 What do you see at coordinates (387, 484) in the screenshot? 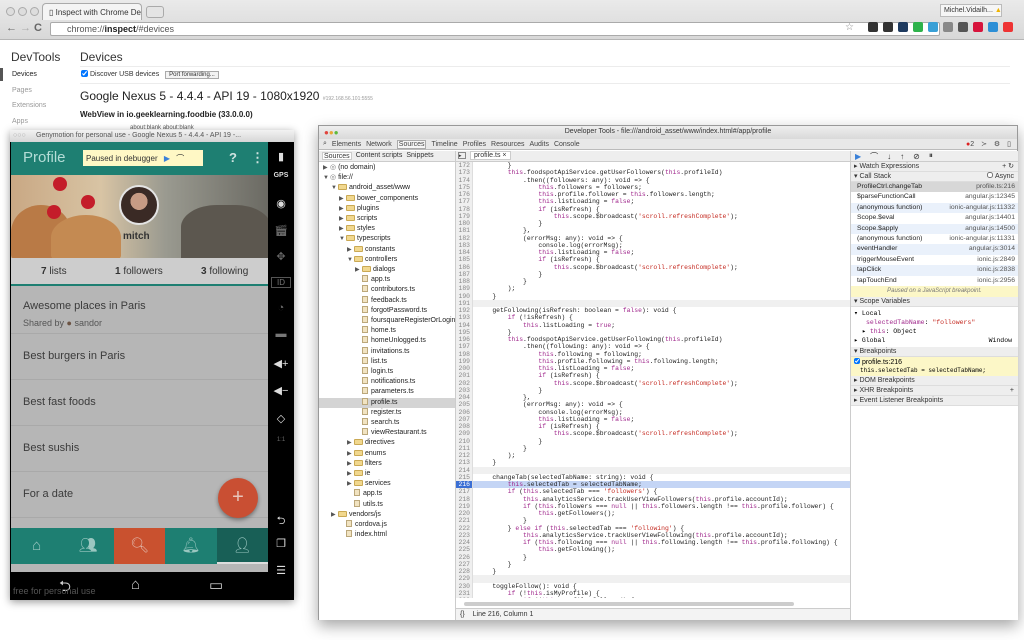
I see `folder-item: ▶ services` at bounding box center [387, 484].